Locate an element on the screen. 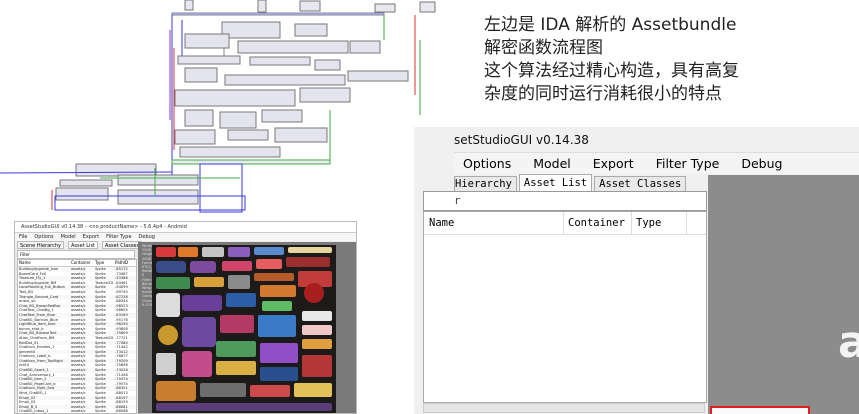 The height and width of the screenshot is (414, 859). table-row: ChatBG_Inbox_1 assets/c Sprite -86068 is located at coordinates (77, 411).